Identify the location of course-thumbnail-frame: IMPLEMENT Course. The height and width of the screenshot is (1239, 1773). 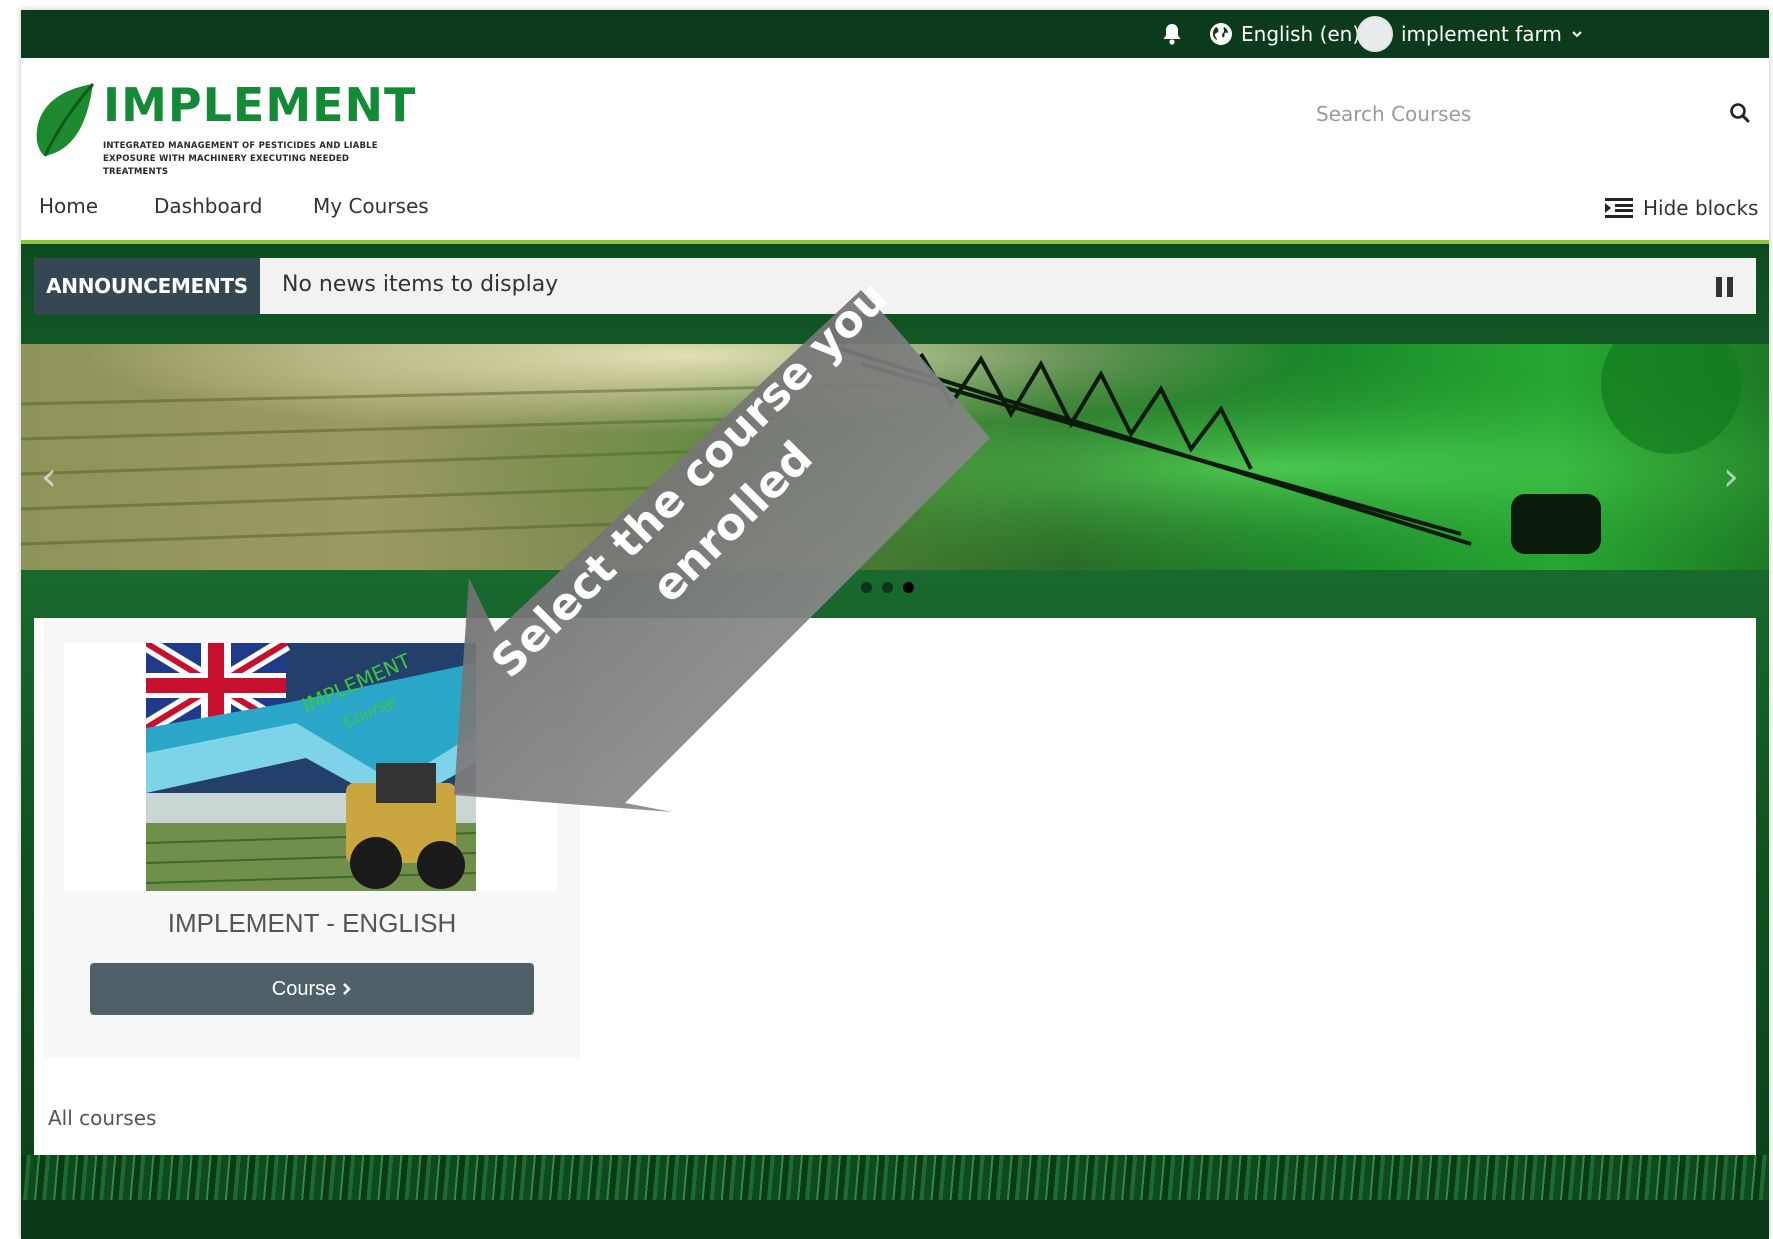
(310, 767).